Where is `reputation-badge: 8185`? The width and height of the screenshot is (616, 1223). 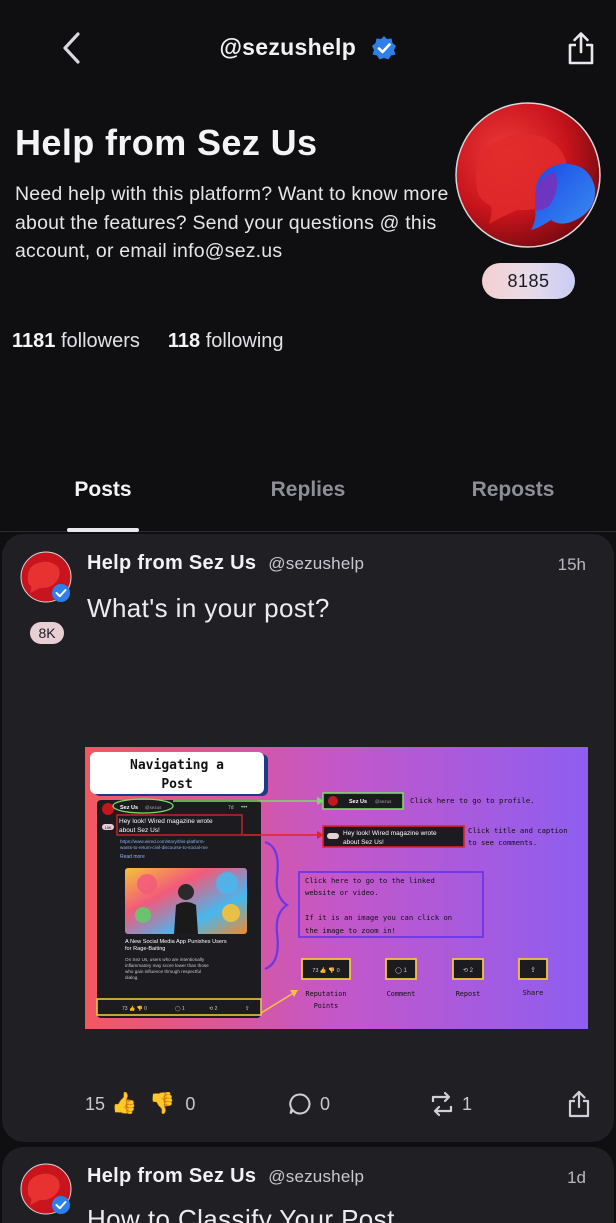 reputation-badge: 8185 is located at coordinates (528, 281).